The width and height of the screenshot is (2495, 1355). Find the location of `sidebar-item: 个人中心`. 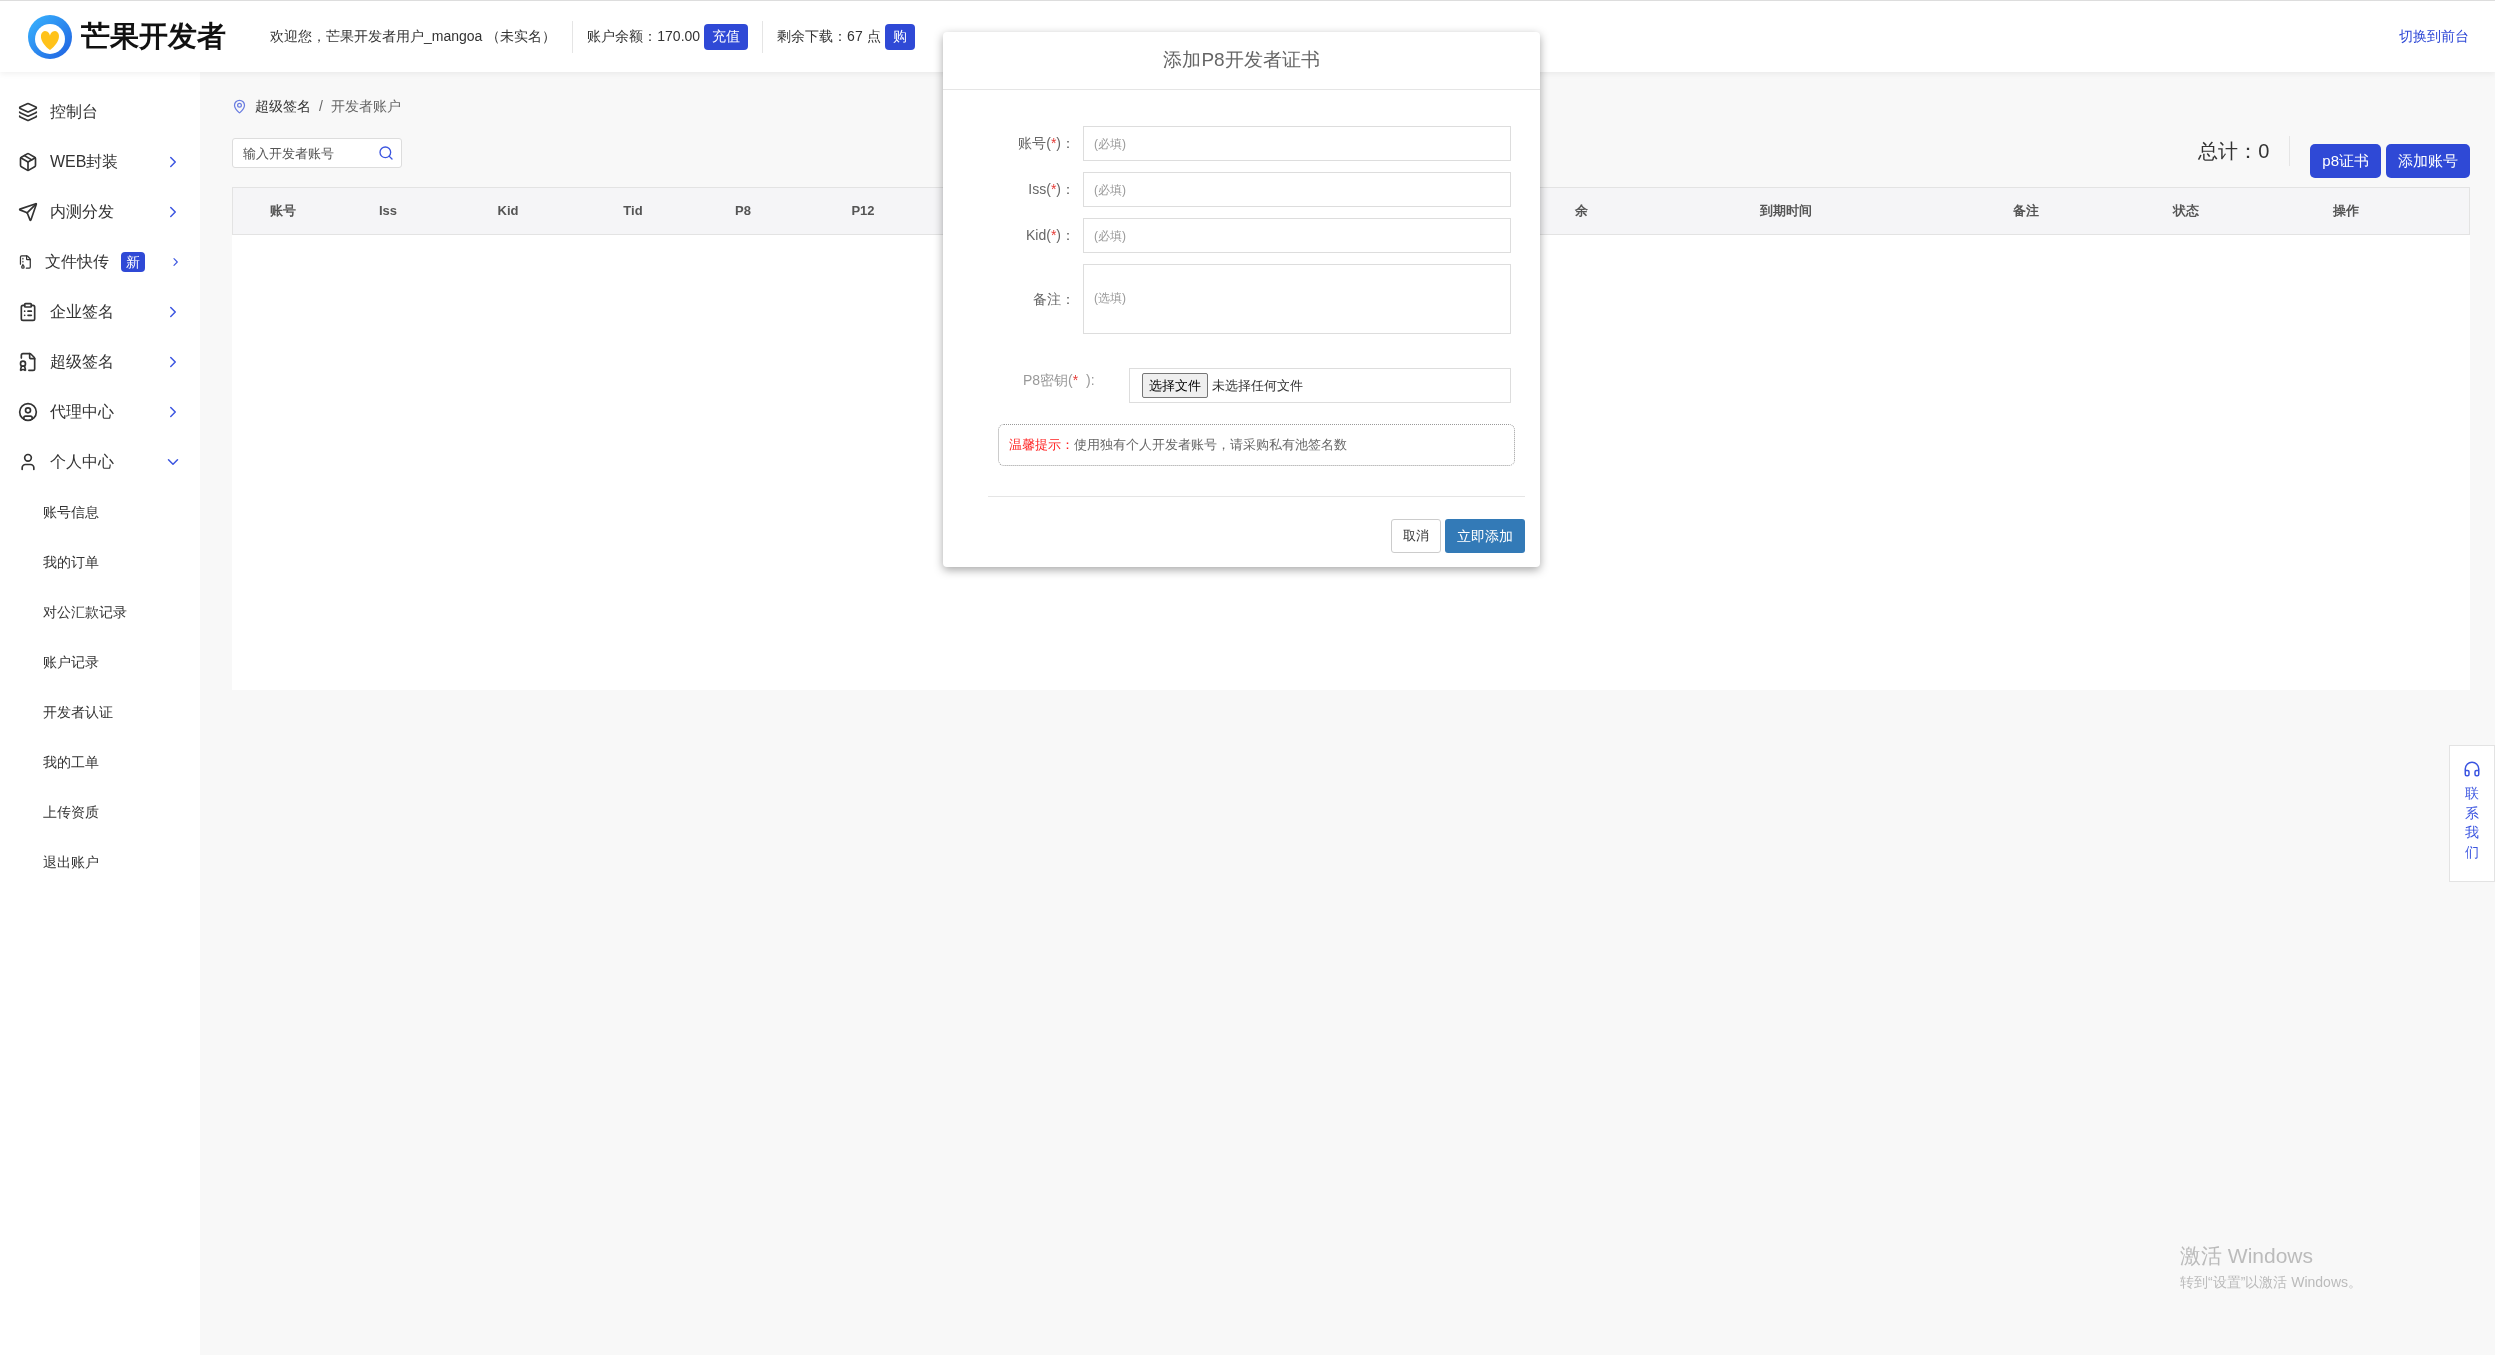

sidebar-item: 个人中心 is located at coordinates (100, 462).